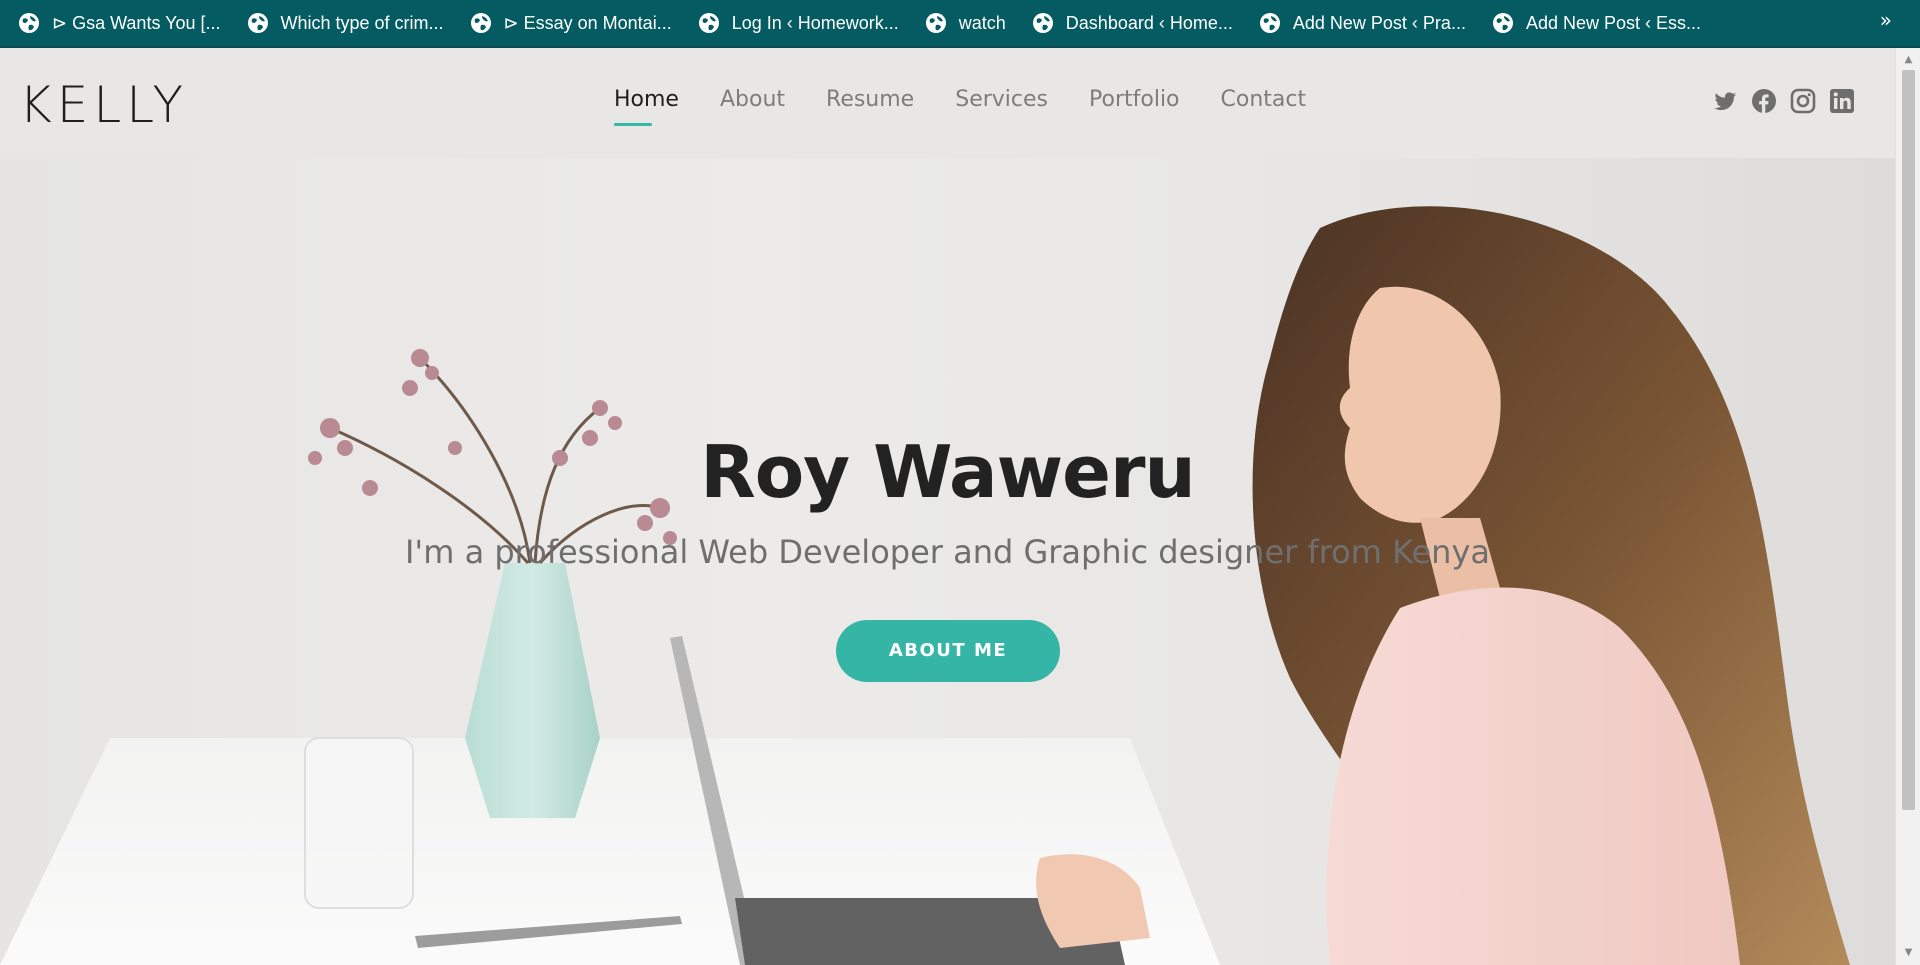  I want to click on bookmark-label: watch, so click(982, 22).